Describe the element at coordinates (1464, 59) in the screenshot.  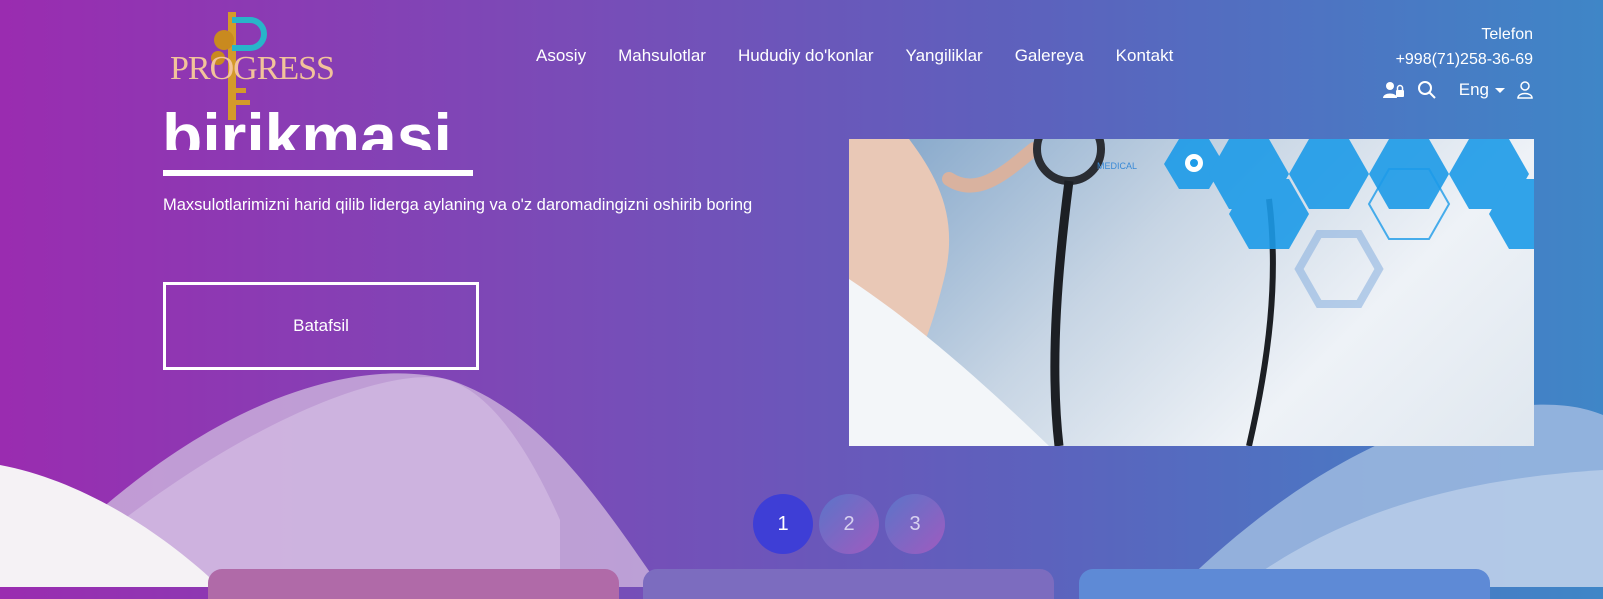
I see `phone-number: +998(71)258-36-69` at that location.